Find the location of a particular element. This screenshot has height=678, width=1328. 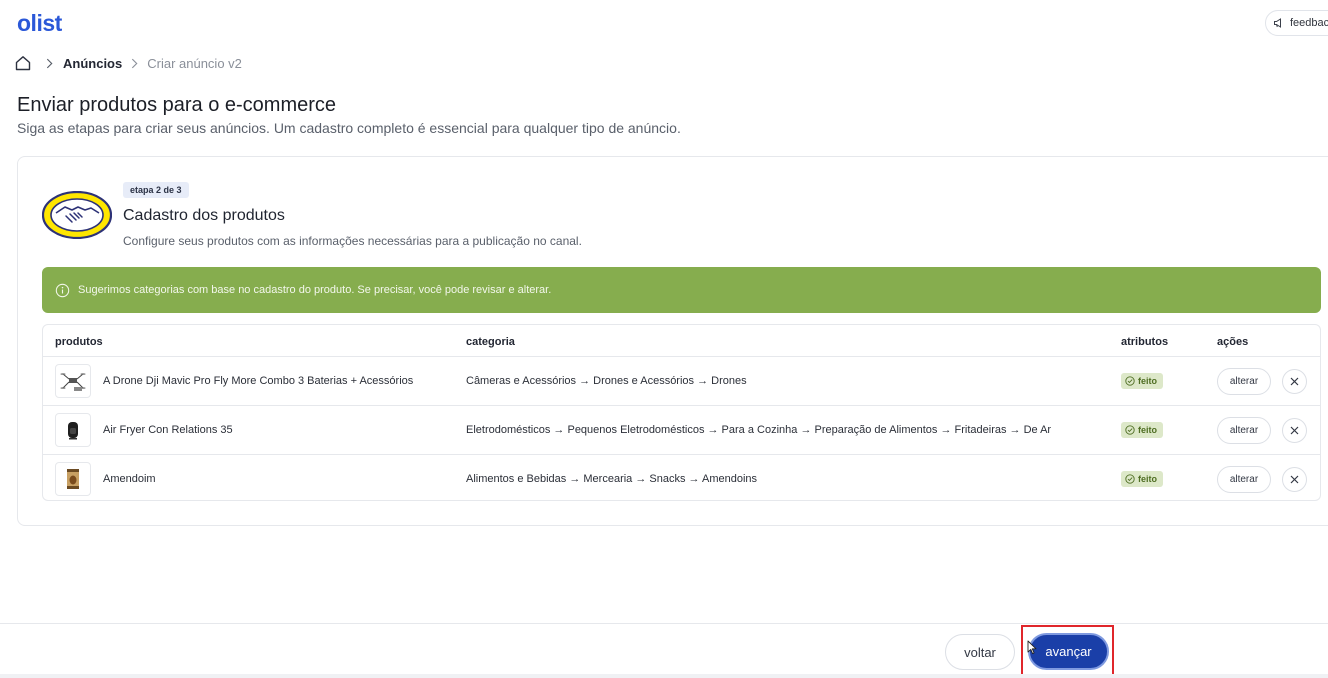

air-fryer-icon is located at coordinates (73, 431).